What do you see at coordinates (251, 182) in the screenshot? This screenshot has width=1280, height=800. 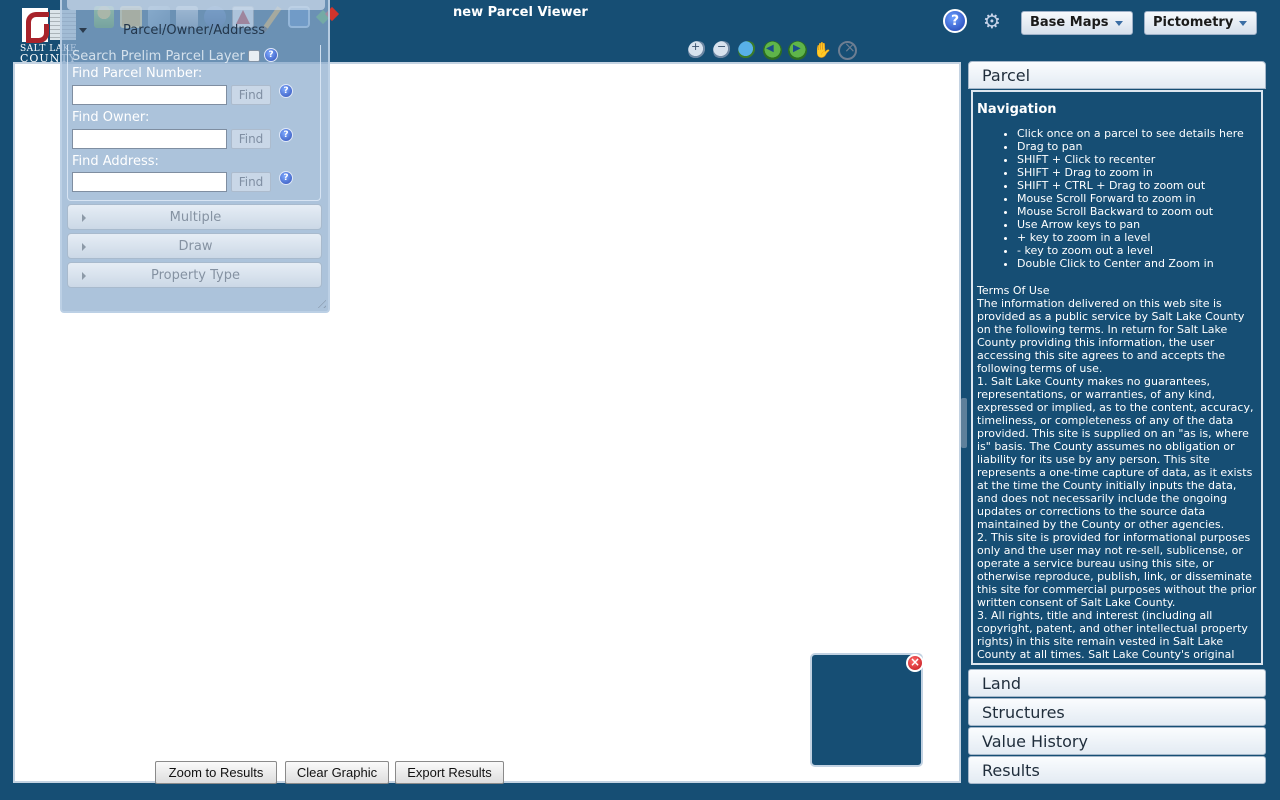 I see `find-address-button: Find` at bounding box center [251, 182].